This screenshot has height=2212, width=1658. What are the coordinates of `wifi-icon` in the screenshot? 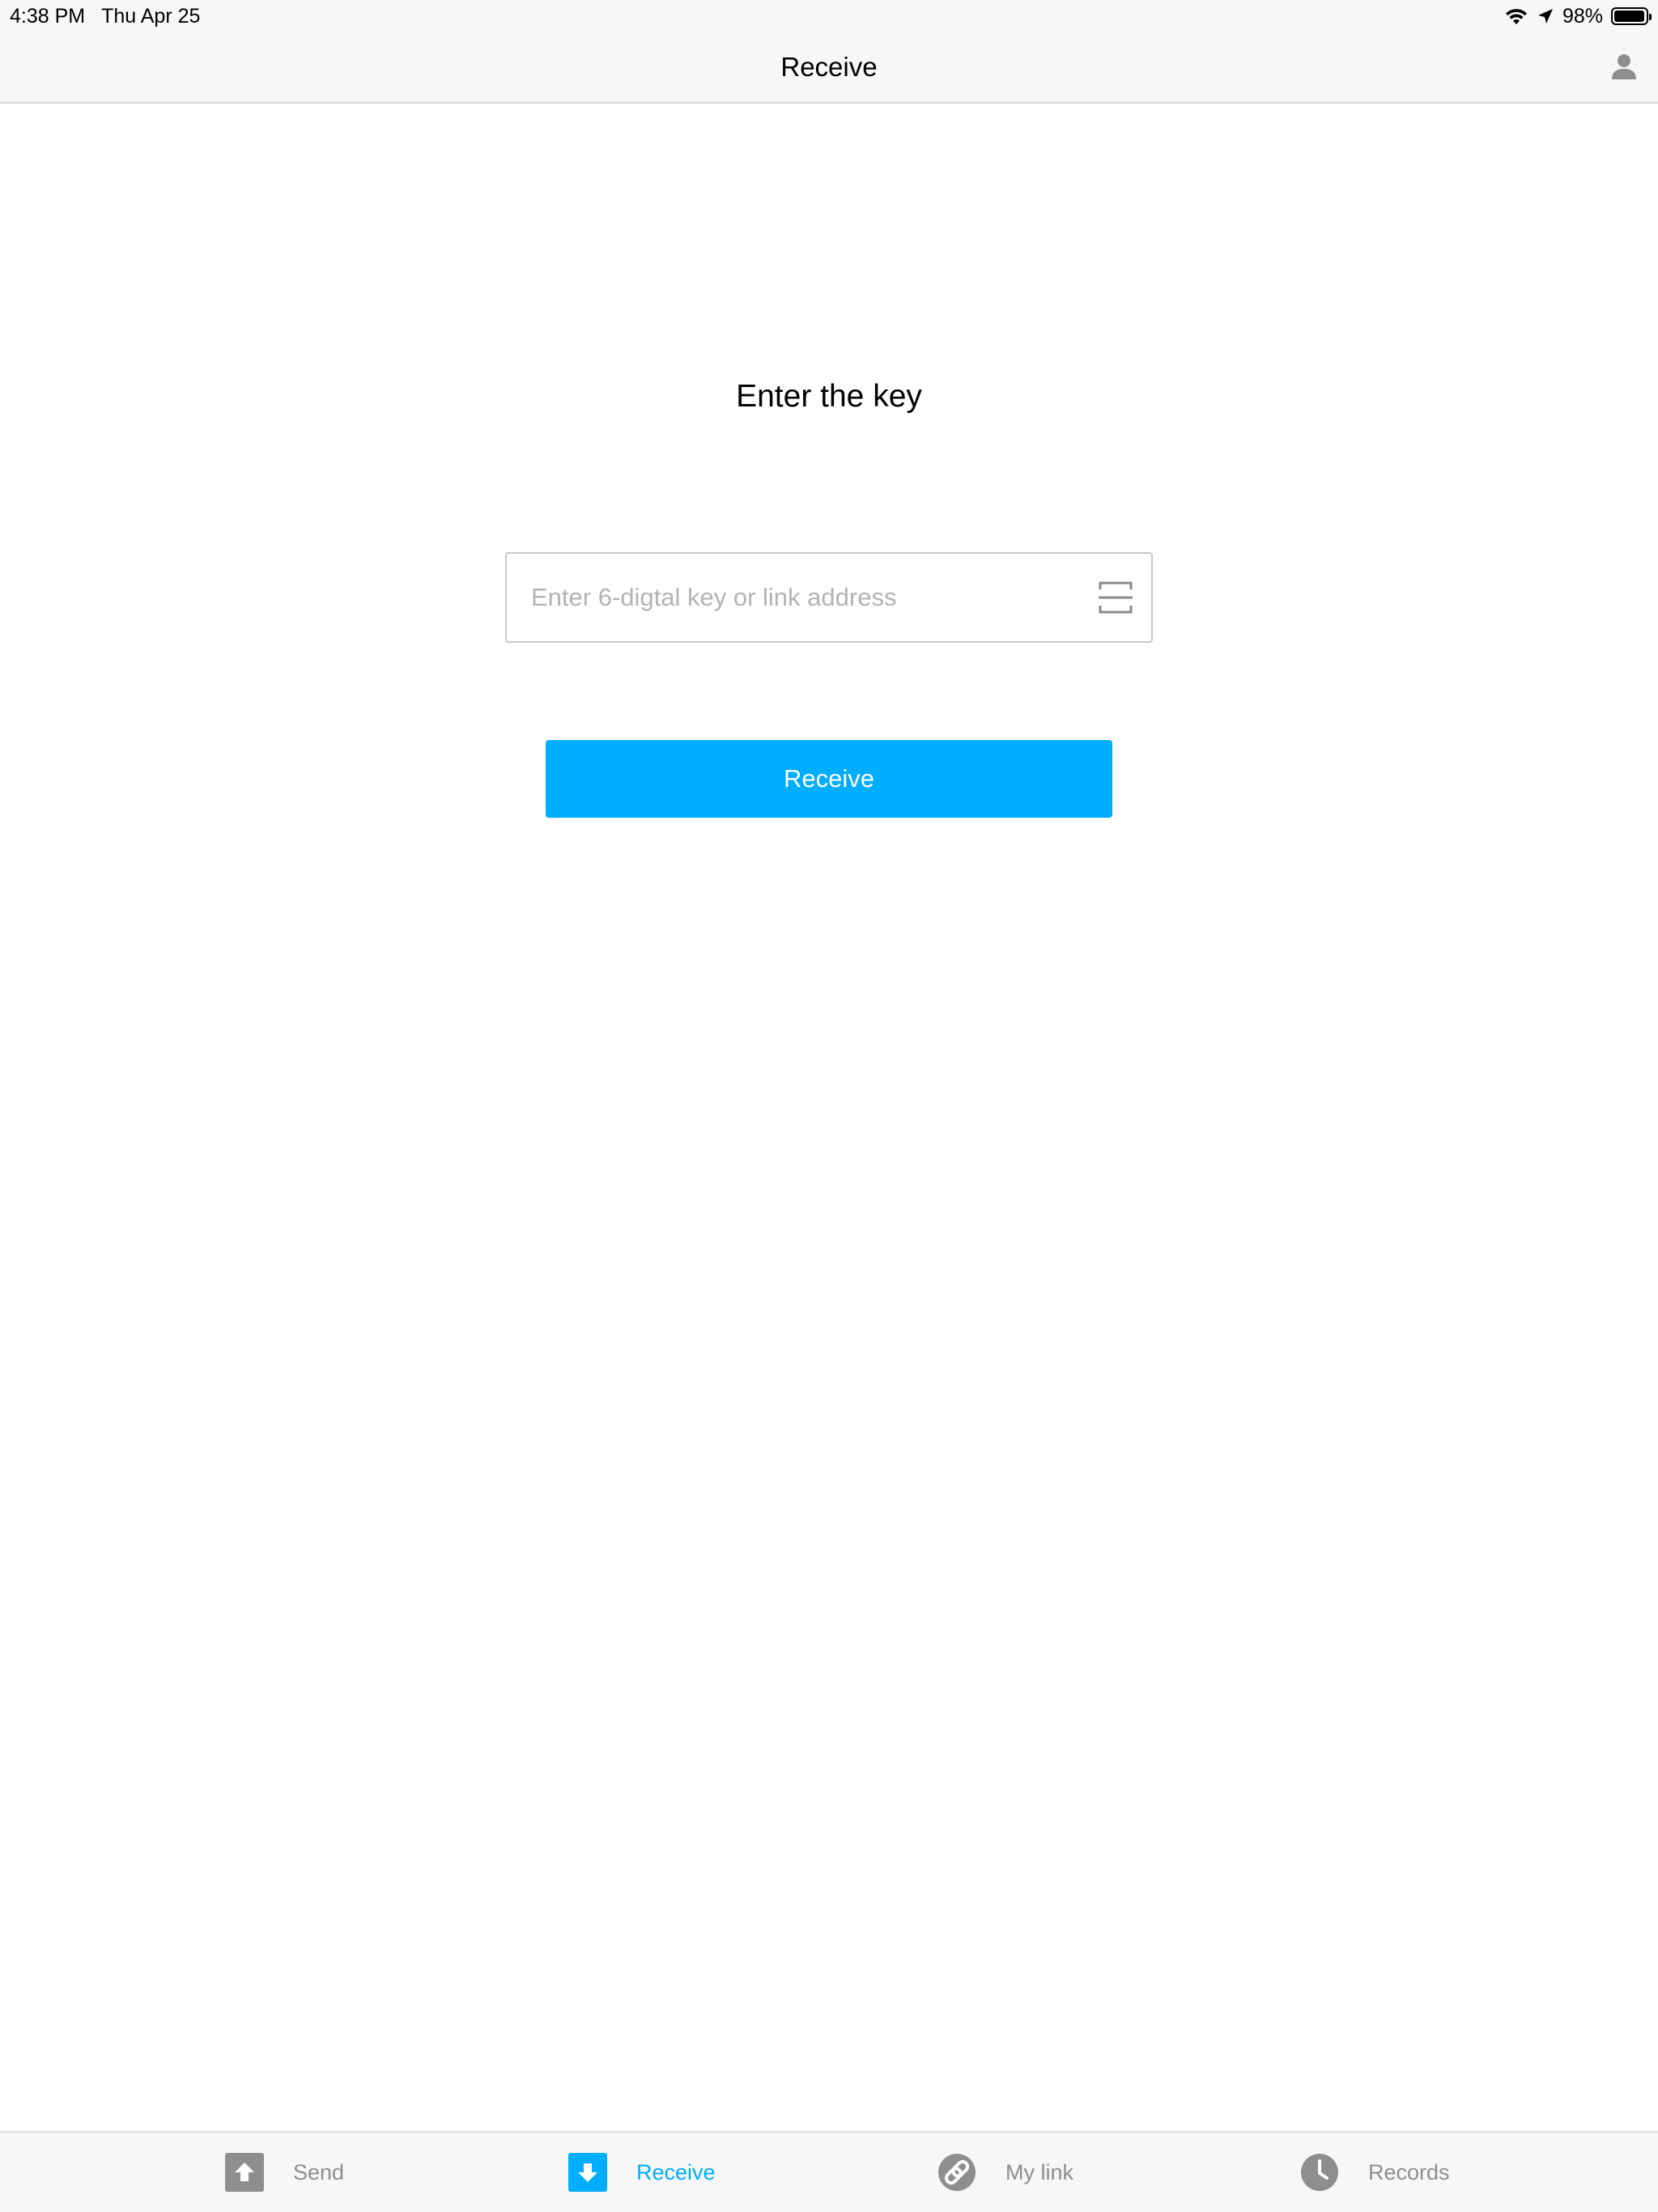 It's located at (1516, 16).